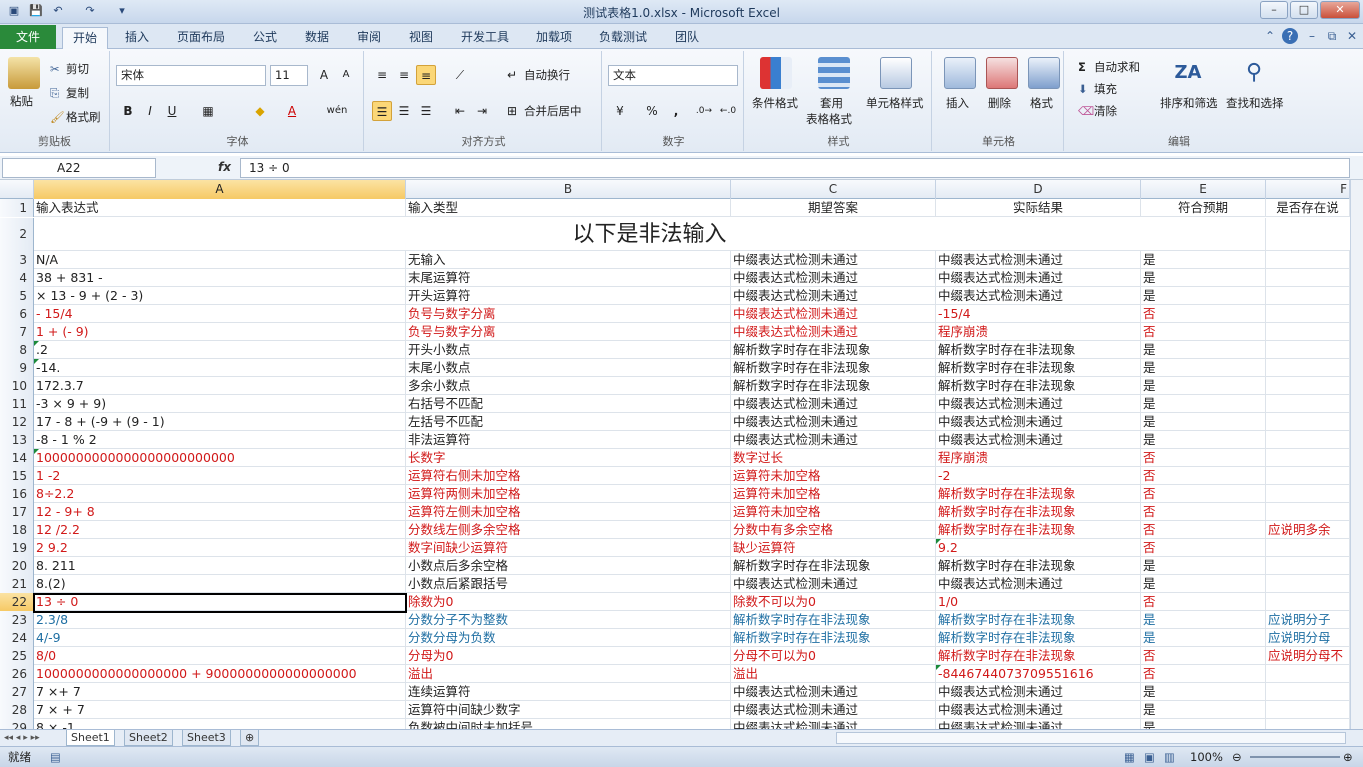 The height and width of the screenshot is (767, 1363). I want to click on delete-cells-button: 删除, so click(999, 103).